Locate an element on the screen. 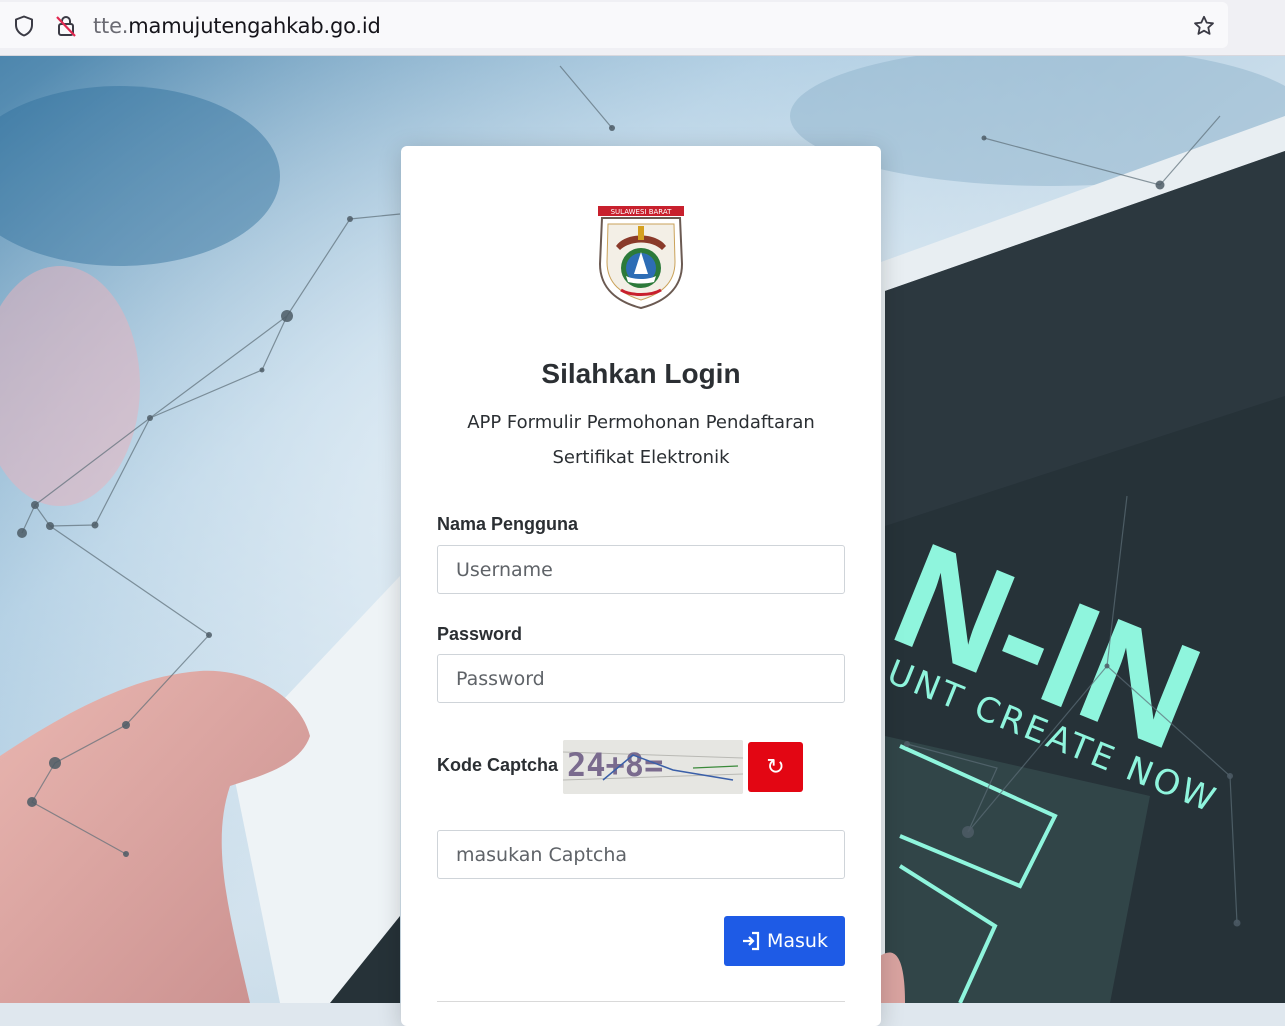  submit-label: Masuk is located at coordinates (797, 941).